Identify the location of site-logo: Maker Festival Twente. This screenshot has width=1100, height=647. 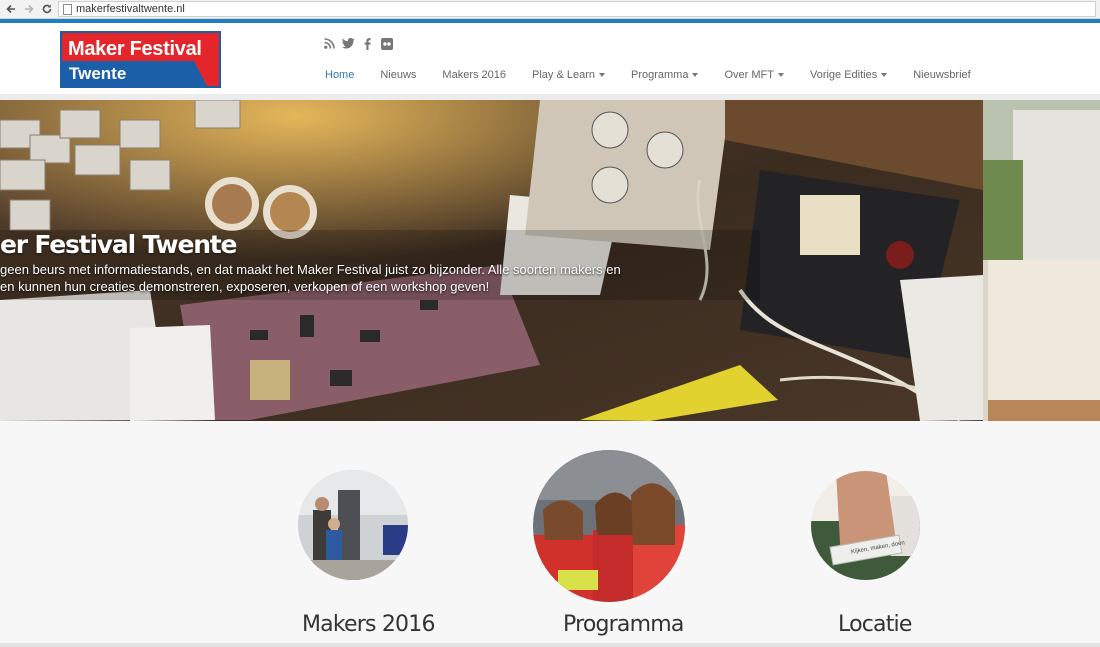
(140, 59).